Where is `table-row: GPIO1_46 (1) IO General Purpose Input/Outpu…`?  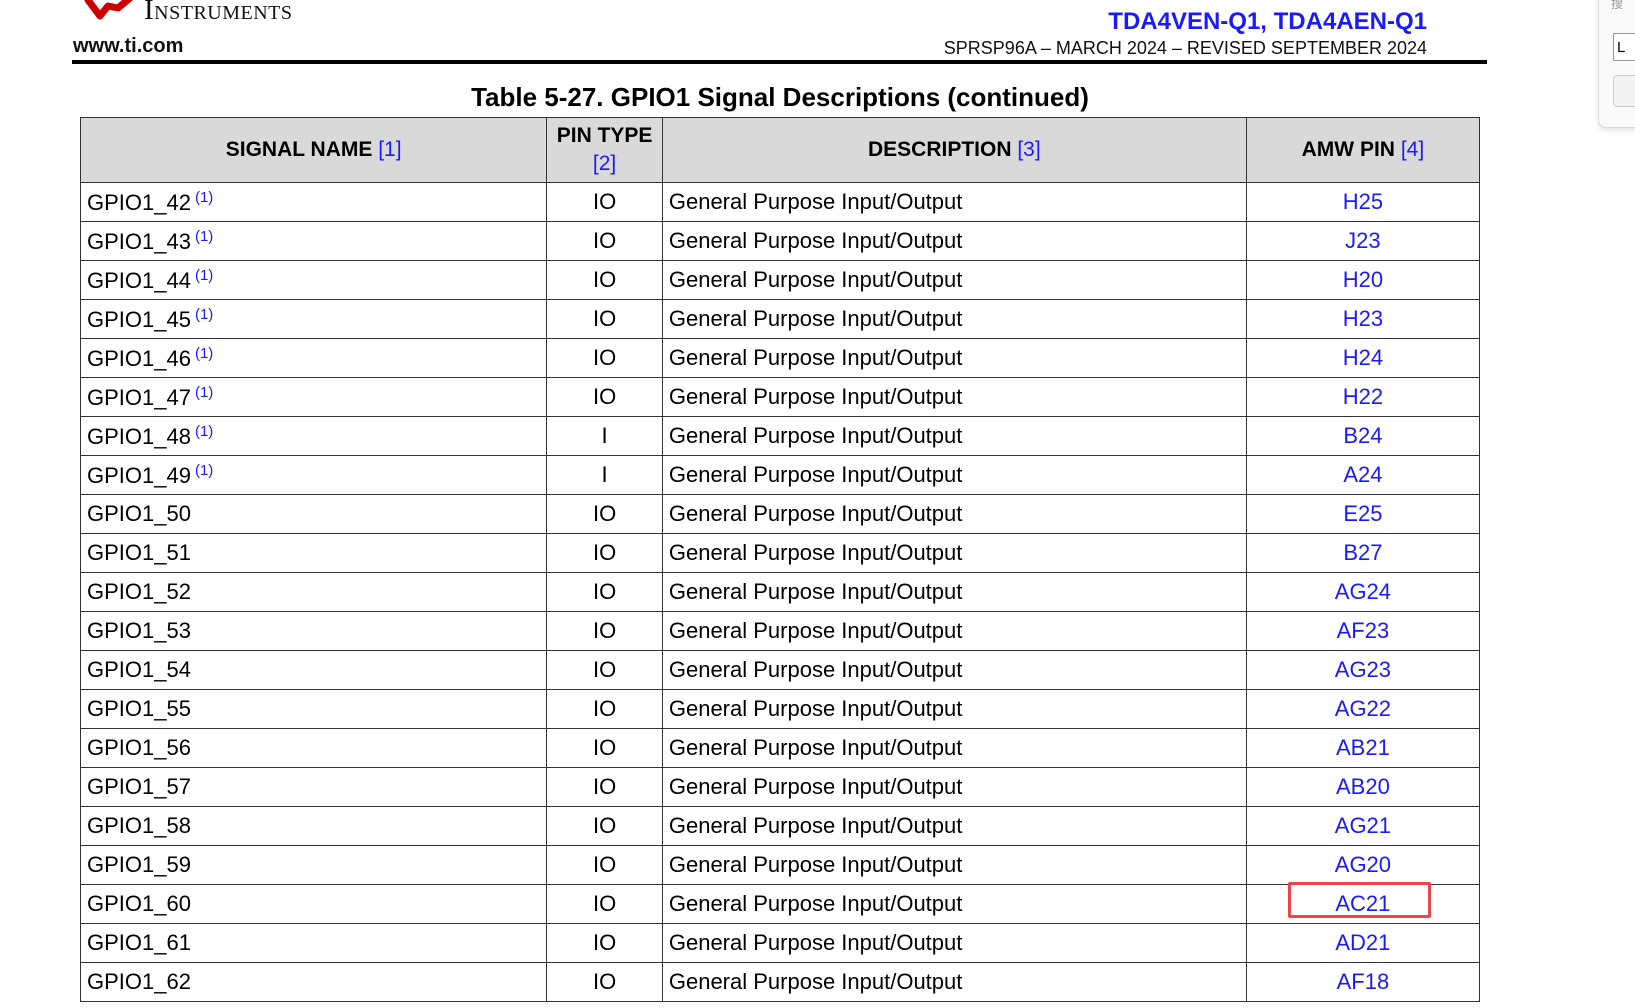 table-row: GPIO1_46 (1) IO General Purpose Input/Outpu… is located at coordinates (780, 358).